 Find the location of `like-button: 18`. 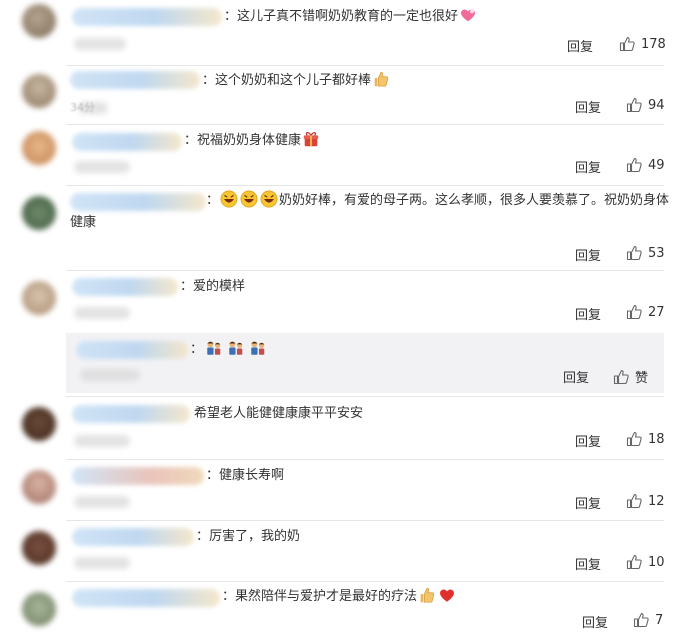

like-button: 18 is located at coordinates (645, 439).